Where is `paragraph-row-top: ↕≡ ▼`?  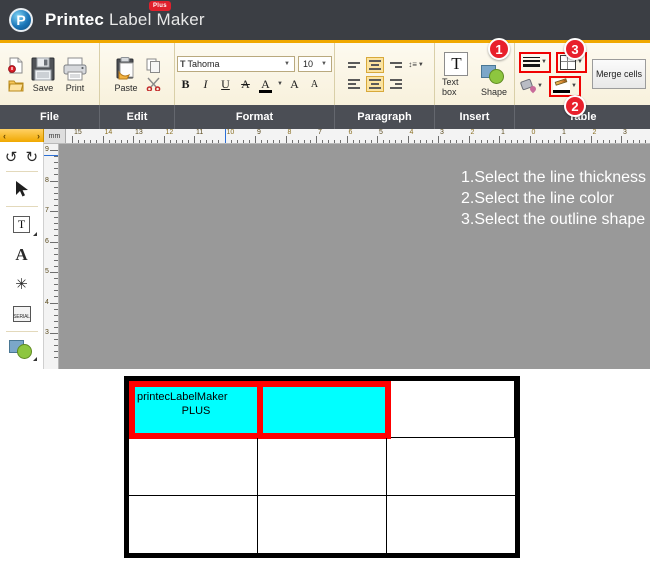 paragraph-row-top: ↕≡ ▼ is located at coordinates (384, 64).